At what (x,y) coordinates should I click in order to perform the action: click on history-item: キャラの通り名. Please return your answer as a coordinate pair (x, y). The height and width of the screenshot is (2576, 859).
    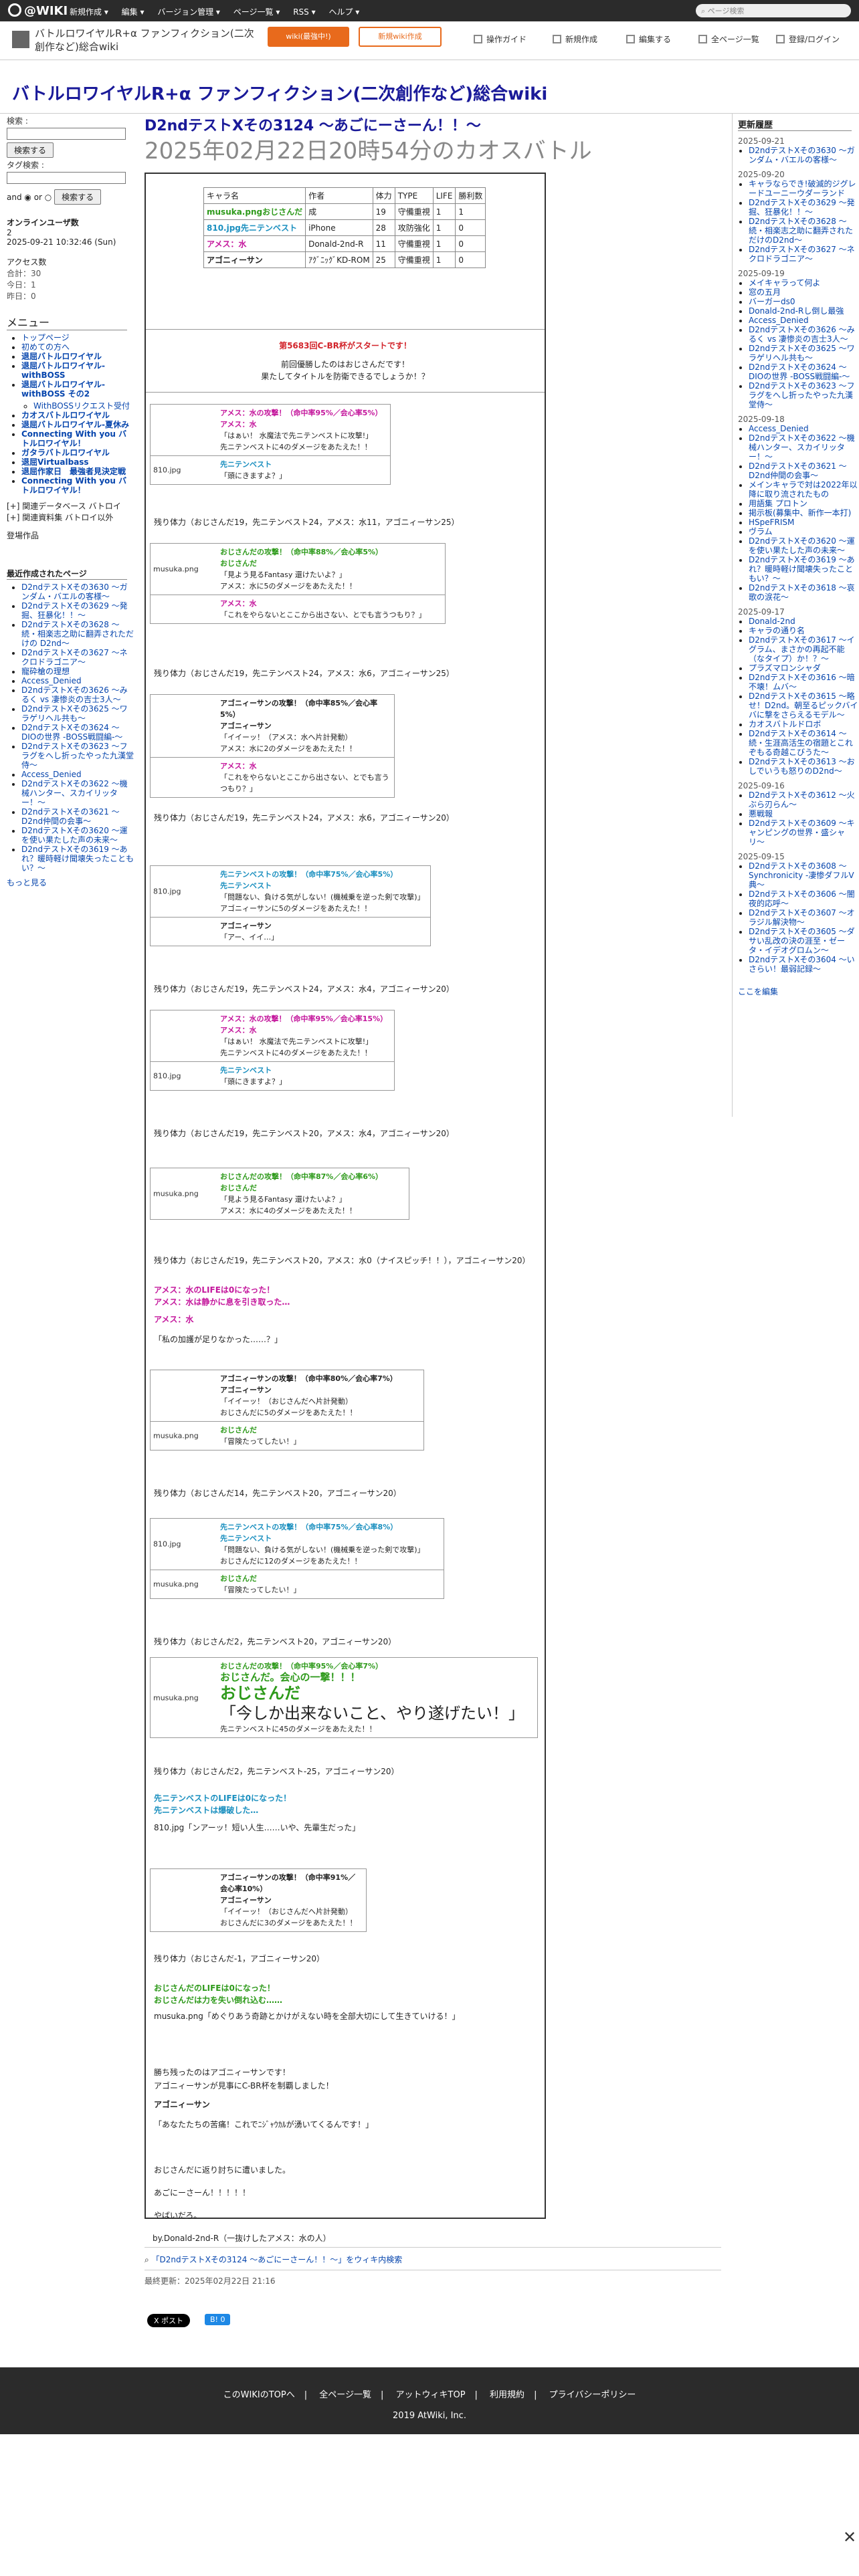
    Looking at the image, I should click on (777, 630).